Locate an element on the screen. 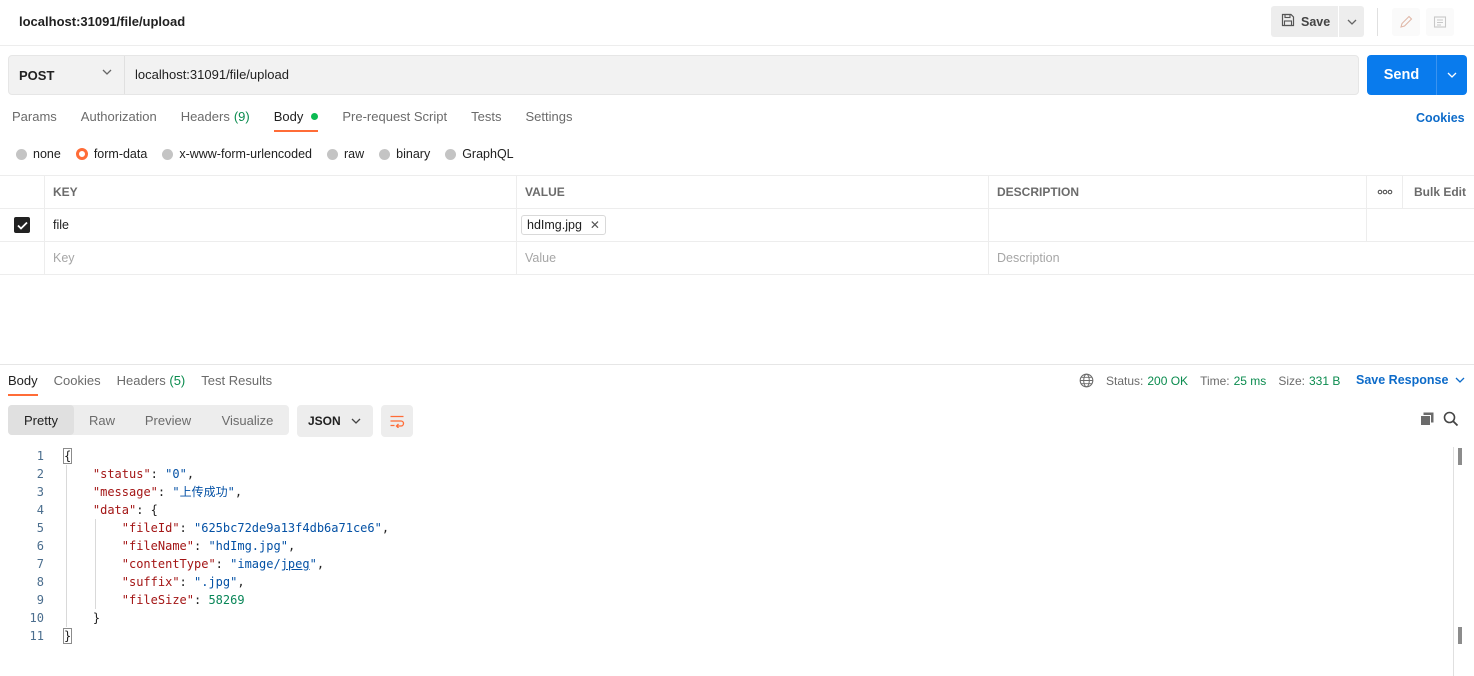 Image resolution: width=1474 pixels, height=676 pixels. json-key: "fileName" is located at coordinates (157, 546).